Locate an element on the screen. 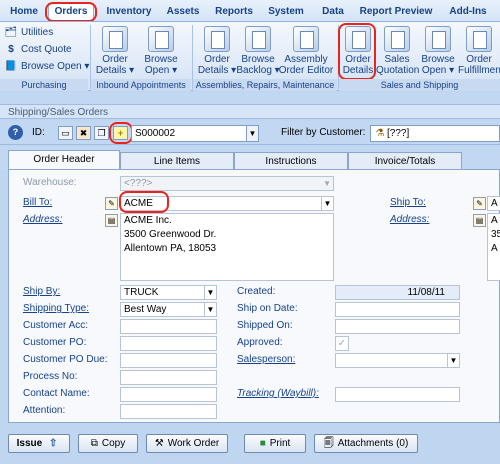  copy-record-icon: ❐ is located at coordinates (101, 133).